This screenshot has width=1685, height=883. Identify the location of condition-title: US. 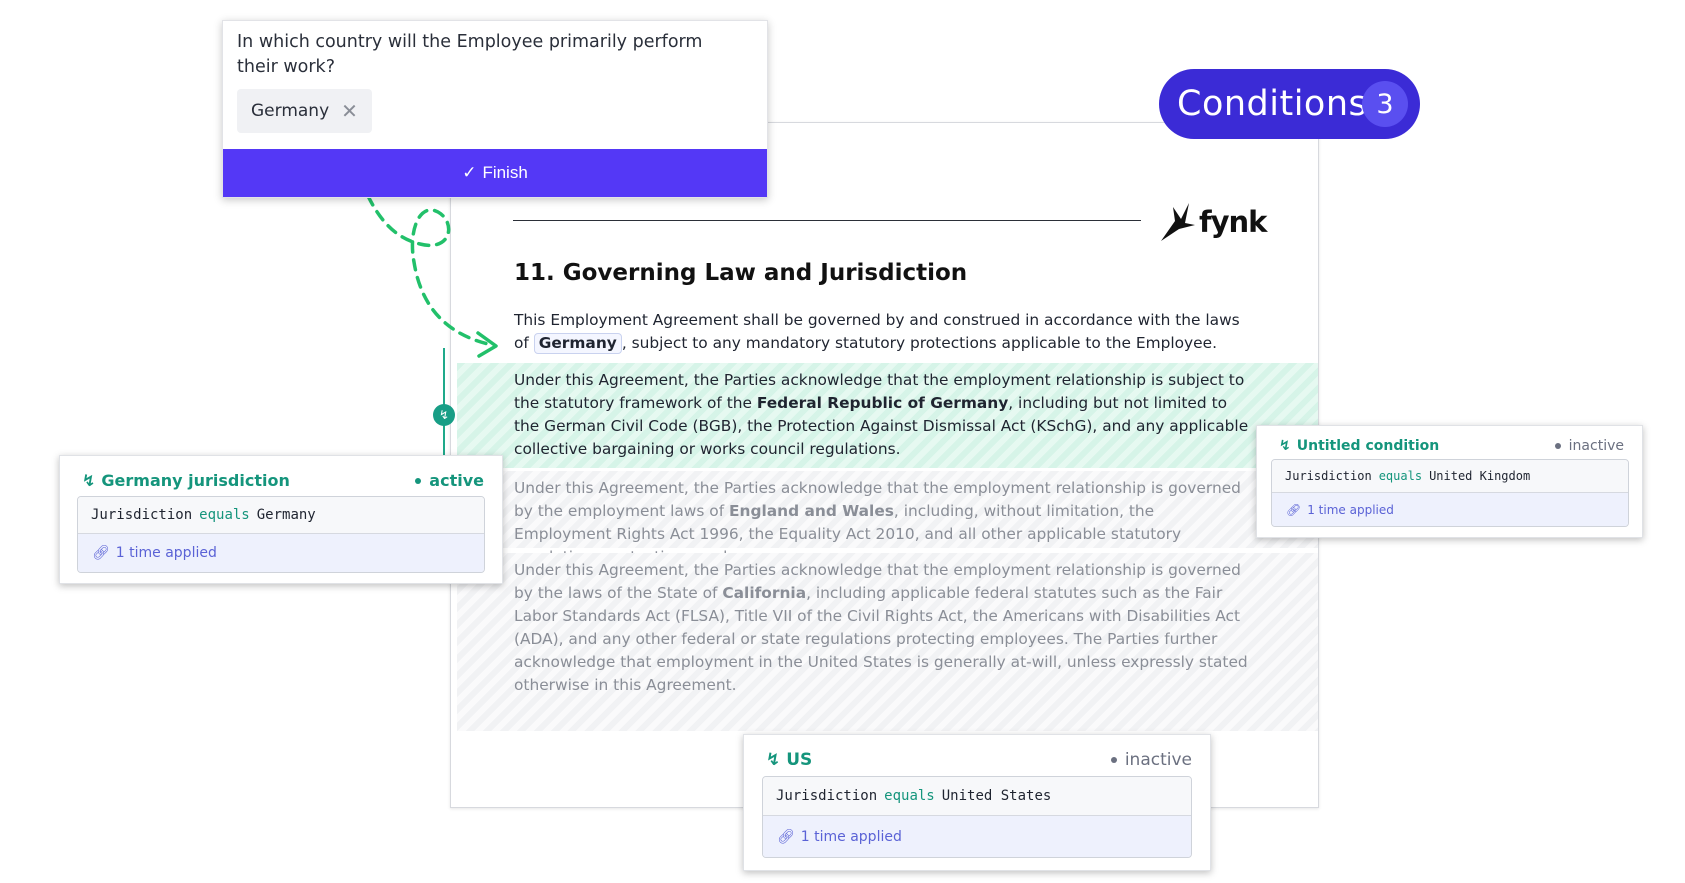
(799, 760).